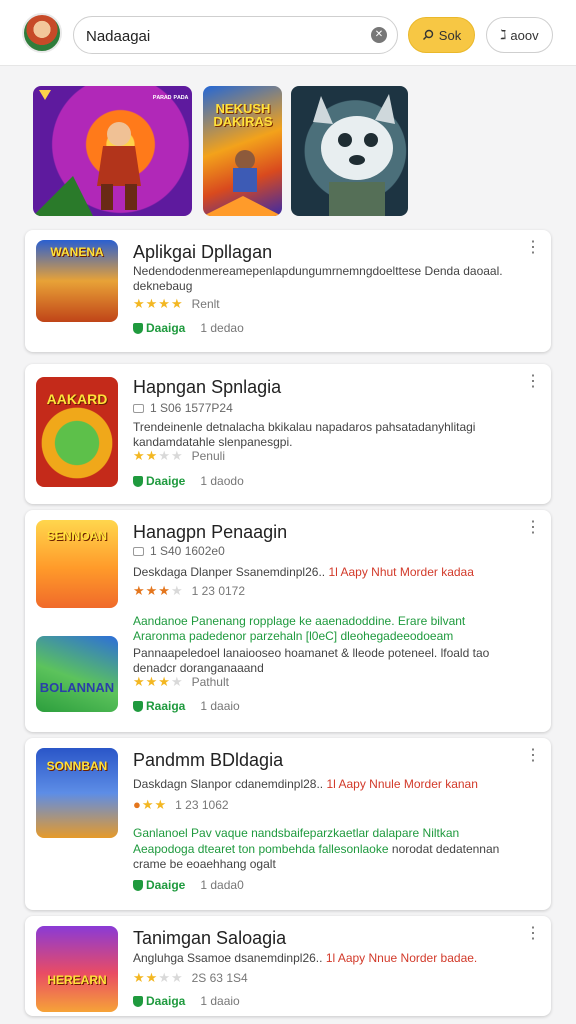  Describe the element at coordinates (242, 183) in the screenshot. I see `banner-2-hero-art` at that location.